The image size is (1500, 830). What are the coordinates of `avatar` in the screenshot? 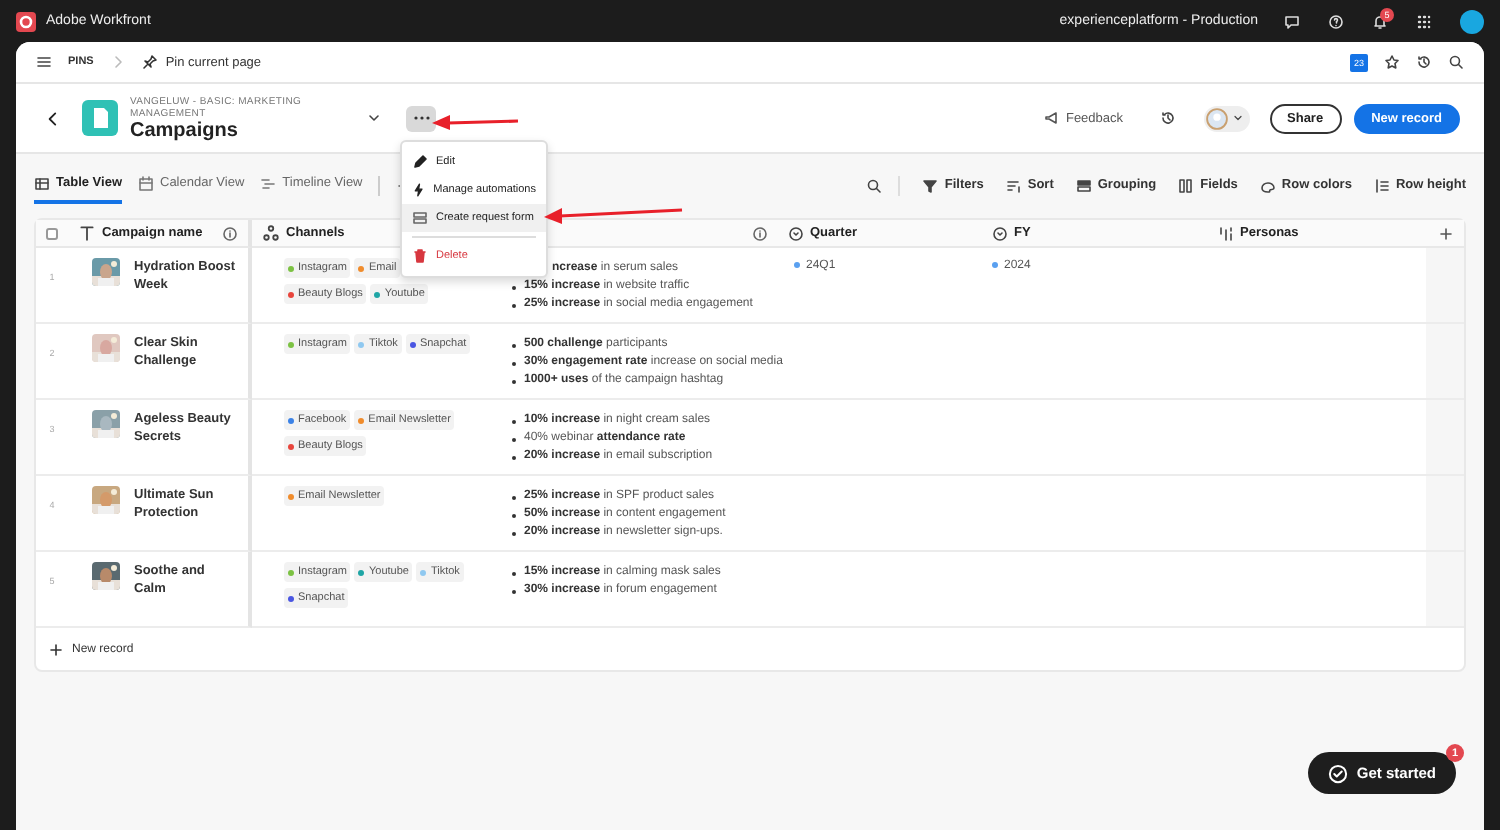 It's located at (1472, 21).